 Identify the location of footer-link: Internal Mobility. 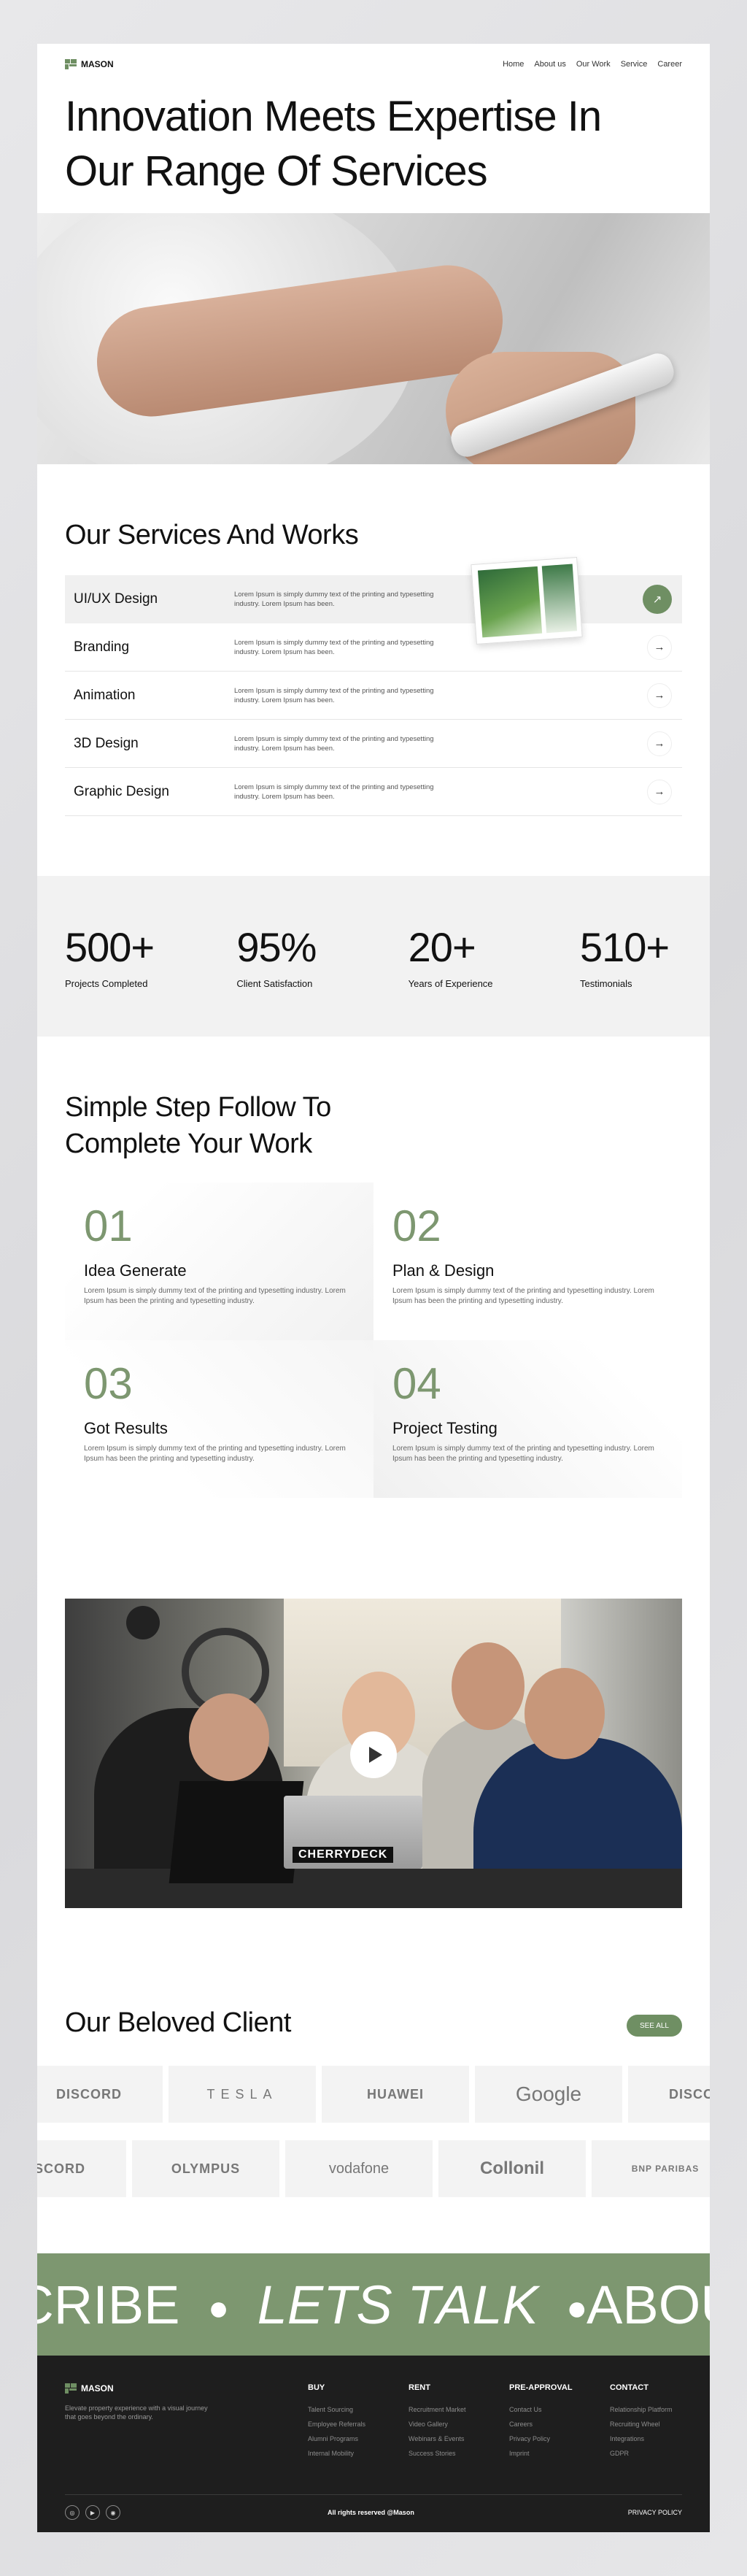
(336, 2453).